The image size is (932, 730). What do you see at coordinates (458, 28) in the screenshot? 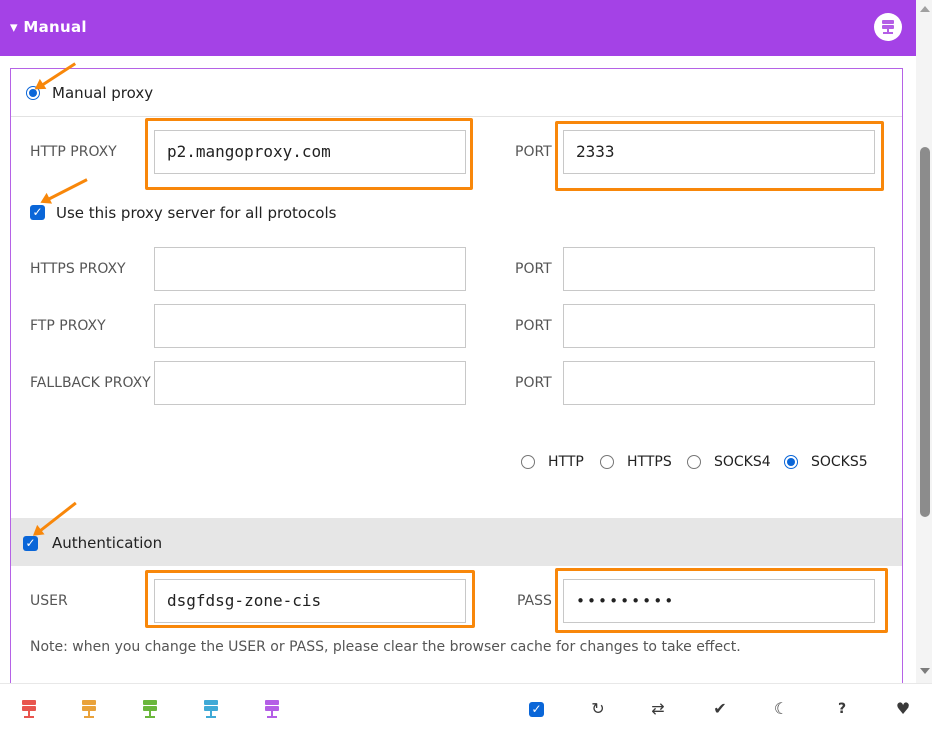
I see `section-header-manual: ▾ Manual` at bounding box center [458, 28].